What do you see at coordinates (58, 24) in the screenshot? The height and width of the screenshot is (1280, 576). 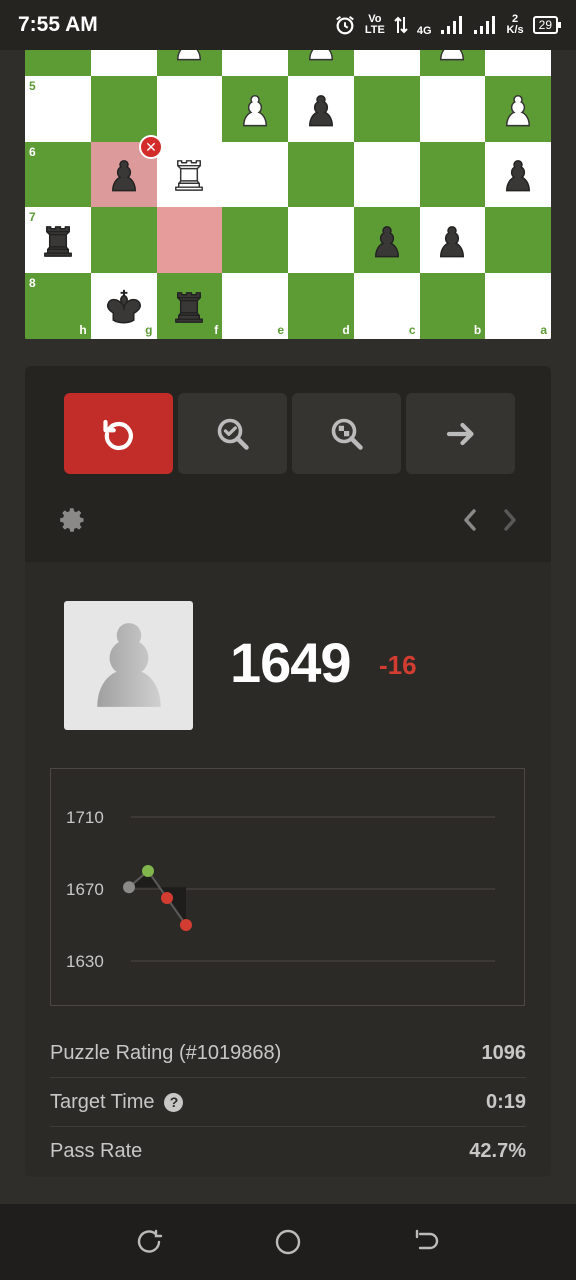 I see `status-time: 7:55 AM` at bounding box center [58, 24].